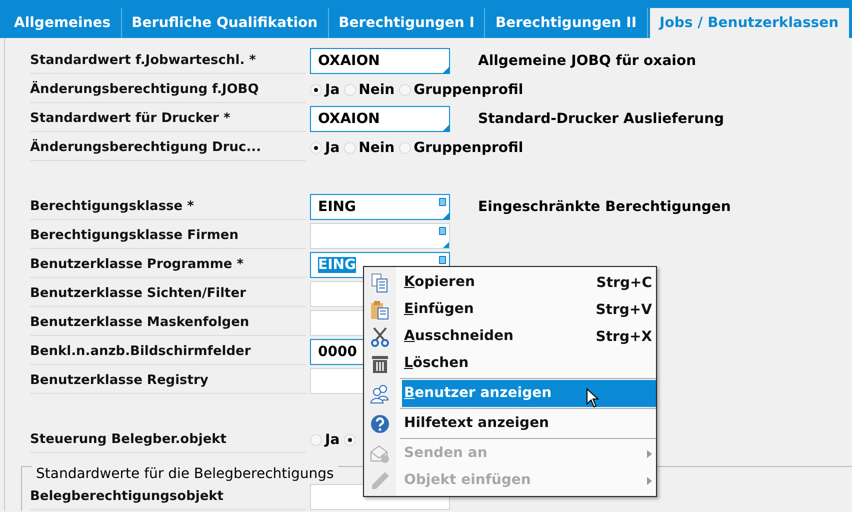  I want to click on field-label: Standardwert für Drucker *, so click(168, 118).